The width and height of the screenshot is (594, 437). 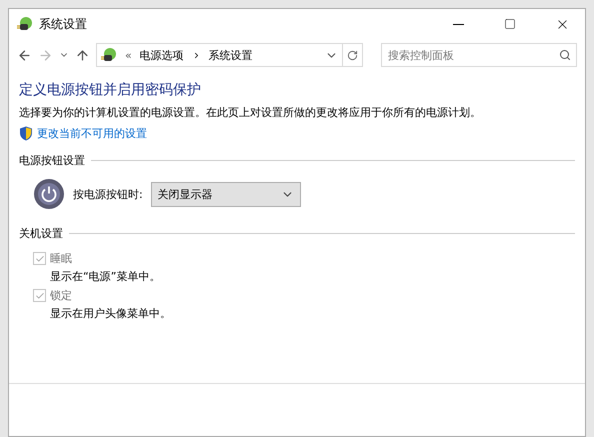 What do you see at coordinates (92, 133) in the screenshot?
I see `change-settings-link: 更改当前不可用的设置` at bounding box center [92, 133].